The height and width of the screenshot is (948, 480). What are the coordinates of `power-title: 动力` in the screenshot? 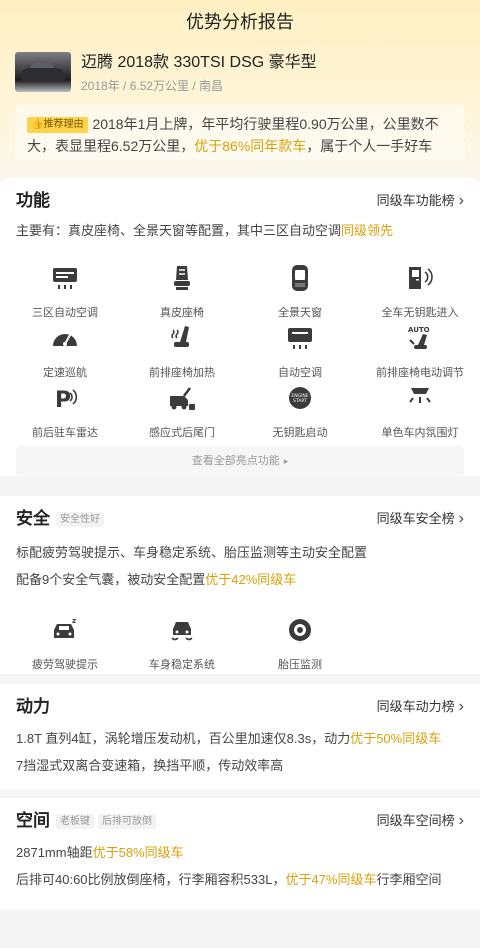 It's located at (33, 706).